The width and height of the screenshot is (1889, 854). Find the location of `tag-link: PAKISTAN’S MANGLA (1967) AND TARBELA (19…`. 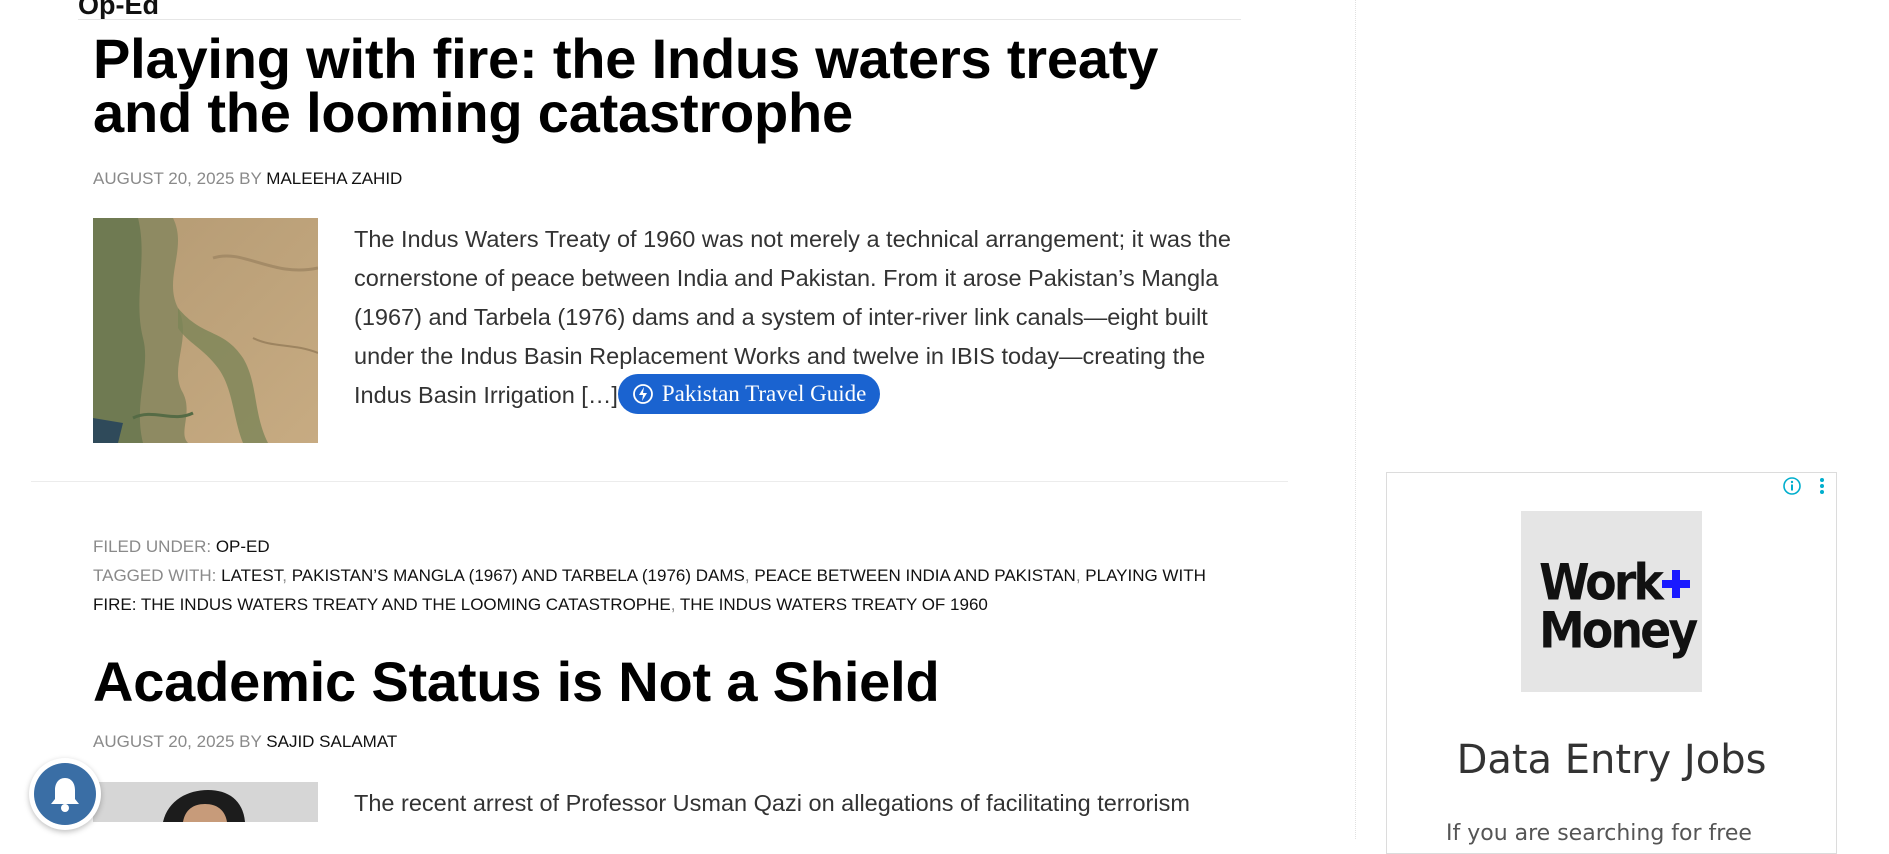

tag-link: PAKISTAN’S MANGLA (1967) AND TARBELA (19… is located at coordinates (518, 575).